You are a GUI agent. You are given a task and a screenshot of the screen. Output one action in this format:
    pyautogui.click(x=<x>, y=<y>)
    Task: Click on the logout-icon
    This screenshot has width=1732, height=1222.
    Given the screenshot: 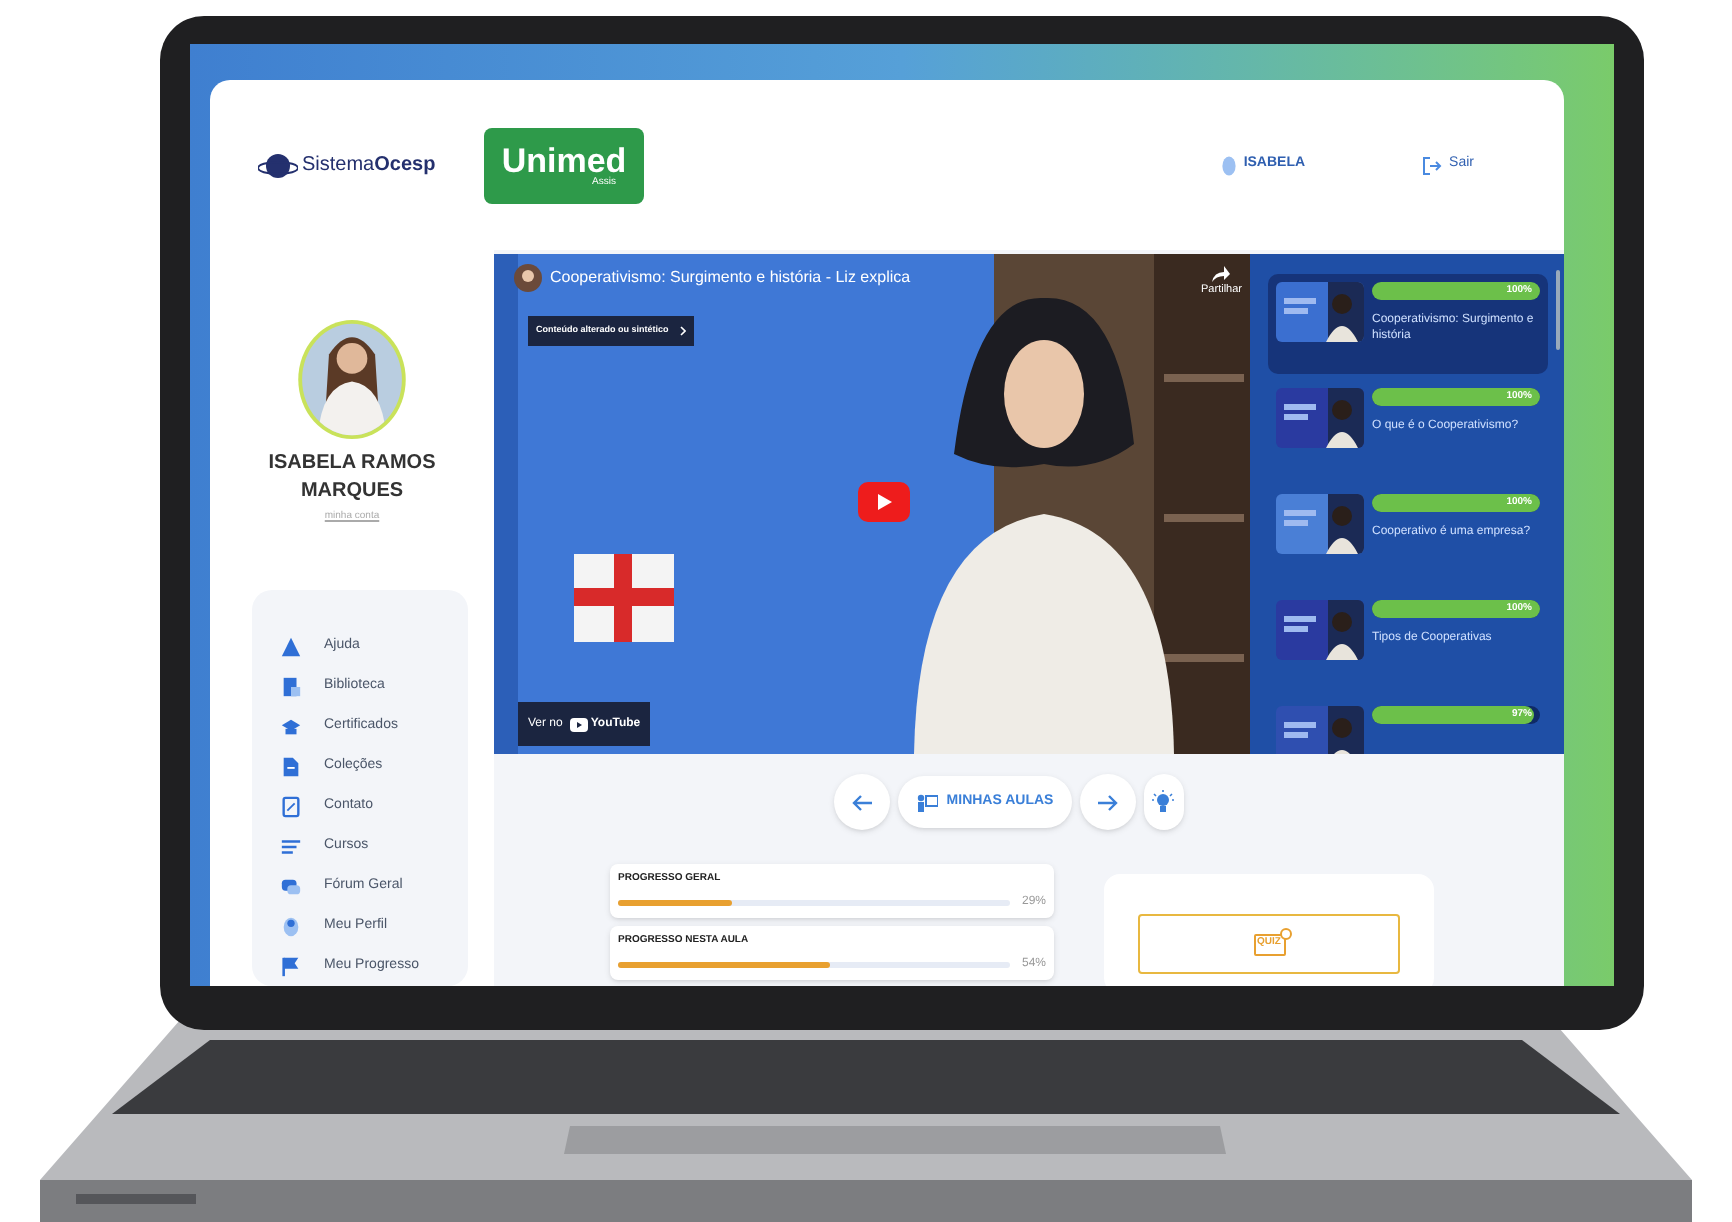 What is the action you would take?
    pyautogui.click(x=1431, y=165)
    